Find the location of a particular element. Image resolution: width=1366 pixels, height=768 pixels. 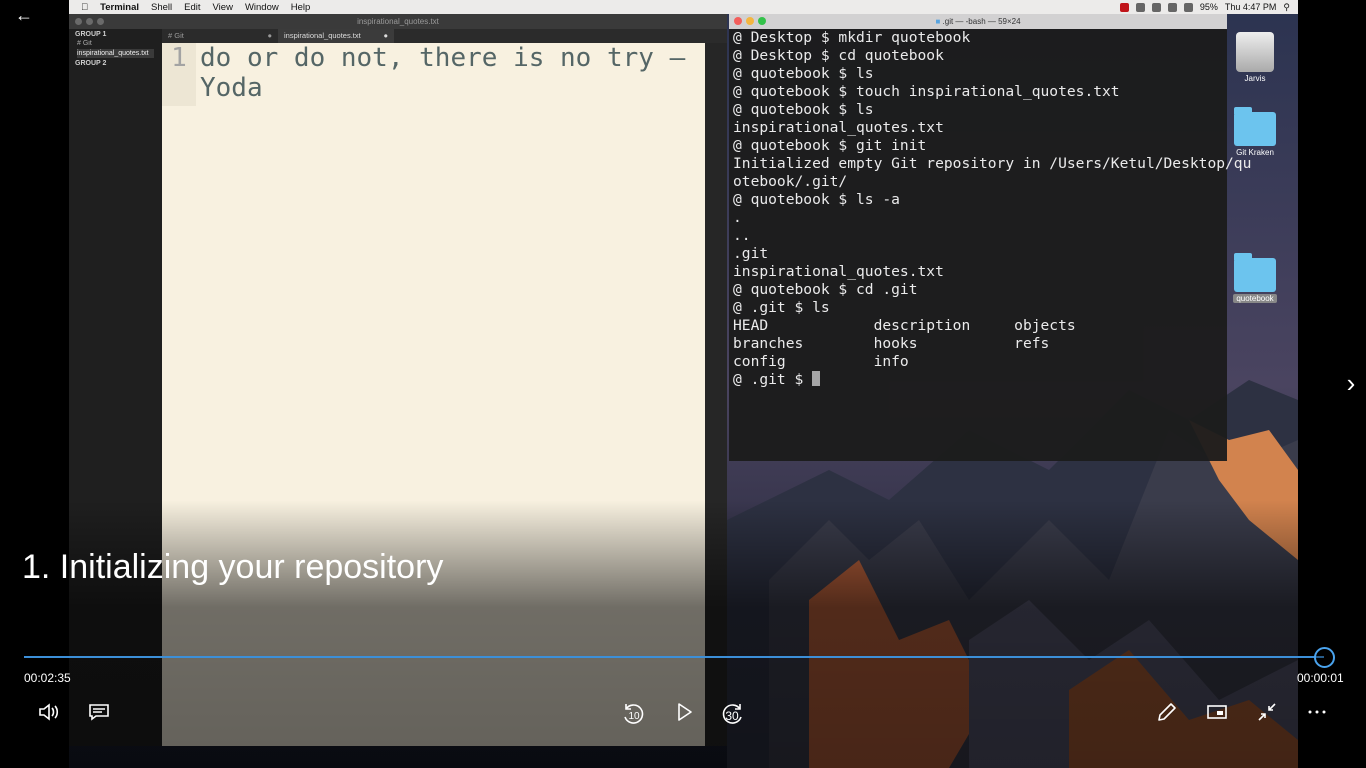

terminal-line: @ Desktop $ cd quotebook is located at coordinates (838, 55).